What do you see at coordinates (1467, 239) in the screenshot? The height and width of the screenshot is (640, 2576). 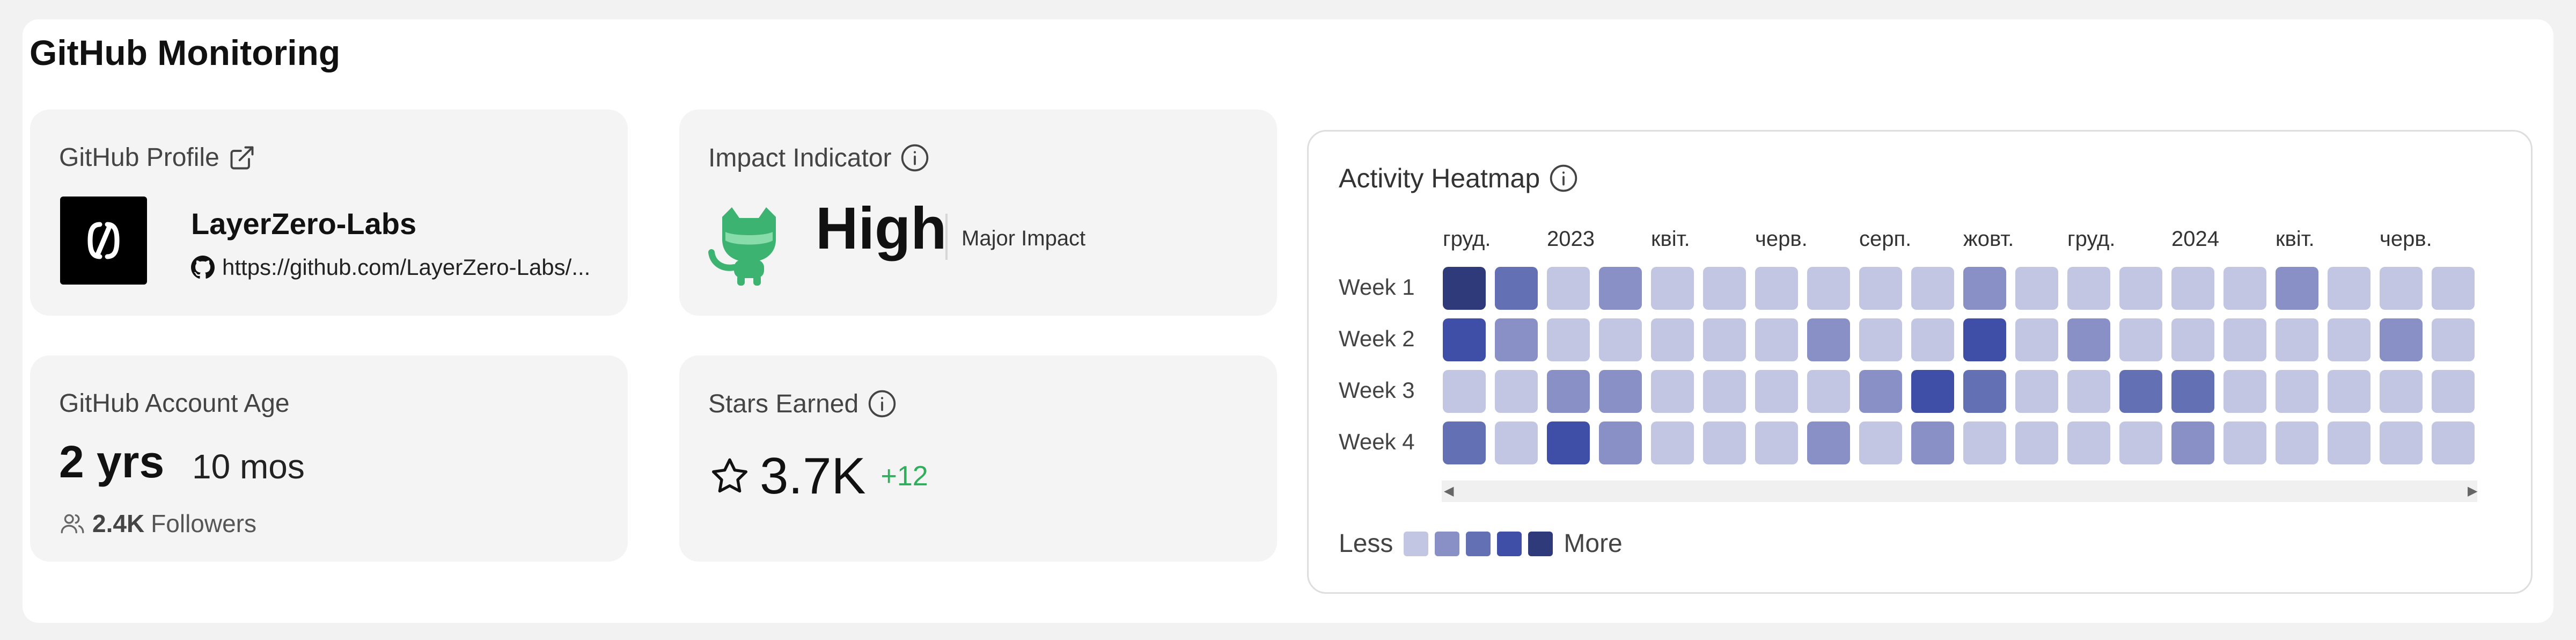 I see `heatmap-month-label: груд.` at bounding box center [1467, 239].